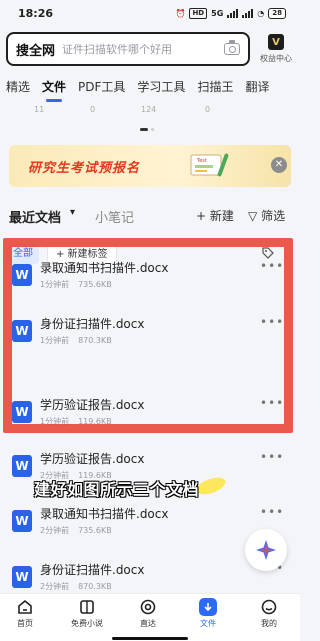 Image resolution: width=320 pixels, height=641 pixels. I want to click on battery-indicator: 28, so click(277, 13).